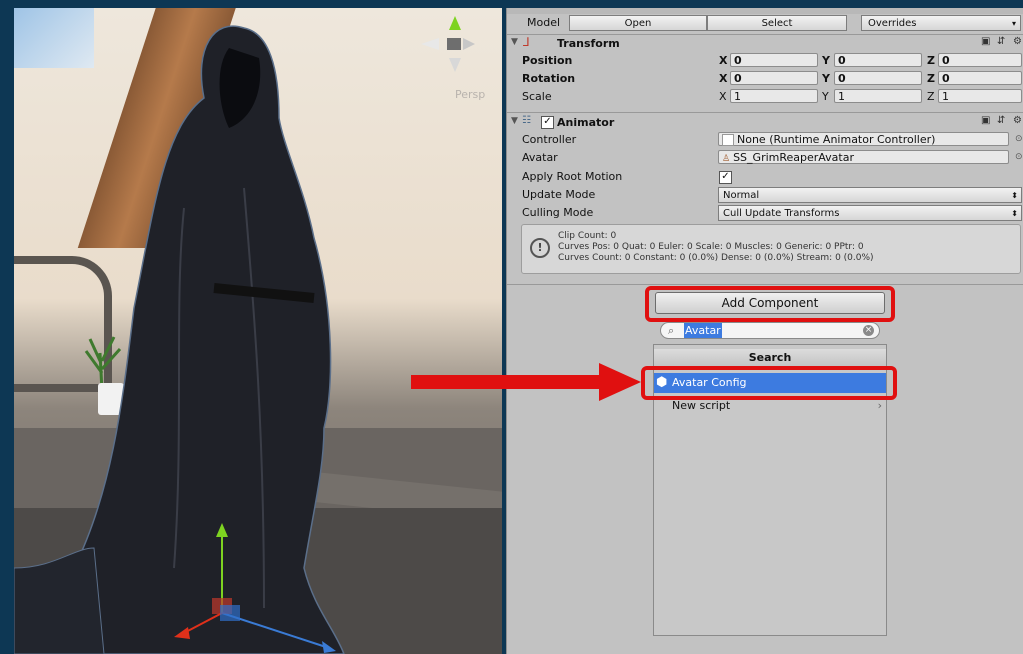  I want to click on position-label: Position, so click(547, 60).